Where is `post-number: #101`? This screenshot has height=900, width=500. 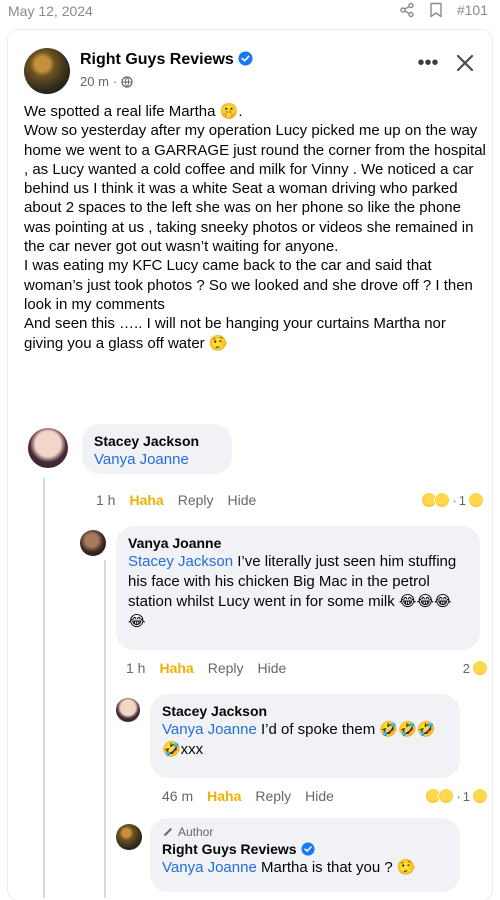
post-number: #101 is located at coordinates (472, 10).